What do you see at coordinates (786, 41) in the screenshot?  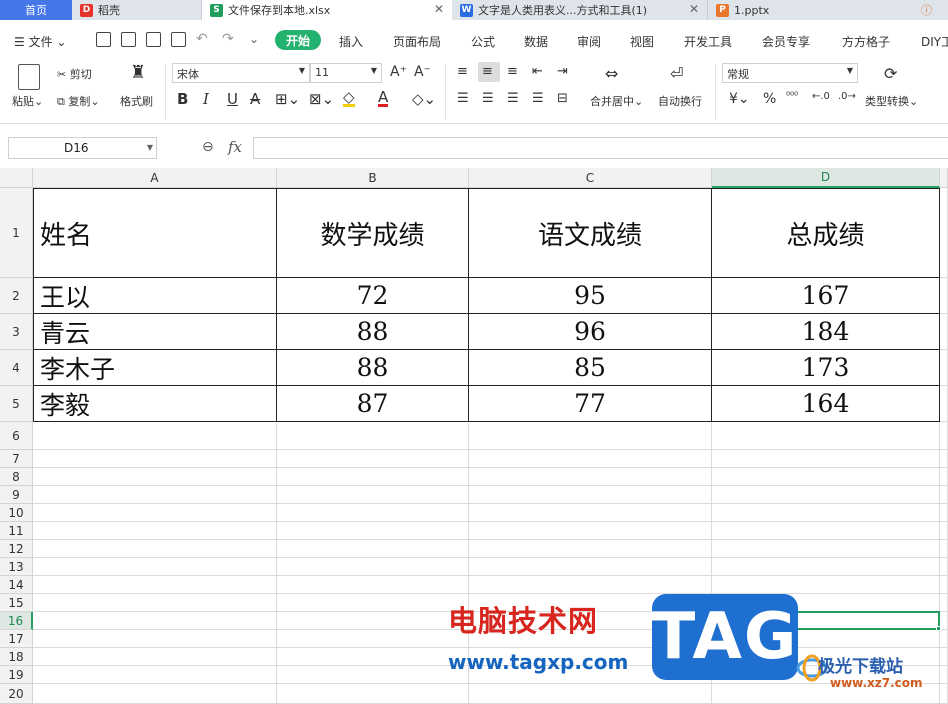 I see `menu-member: 会员专享` at bounding box center [786, 41].